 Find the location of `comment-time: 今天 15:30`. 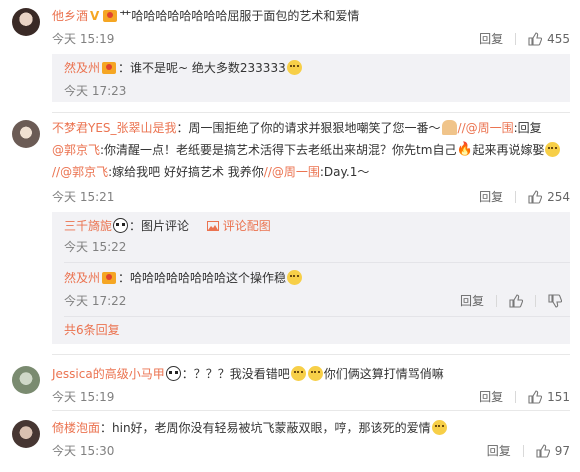

comment-time: 今天 15:30 is located at coordinates (83, 451).